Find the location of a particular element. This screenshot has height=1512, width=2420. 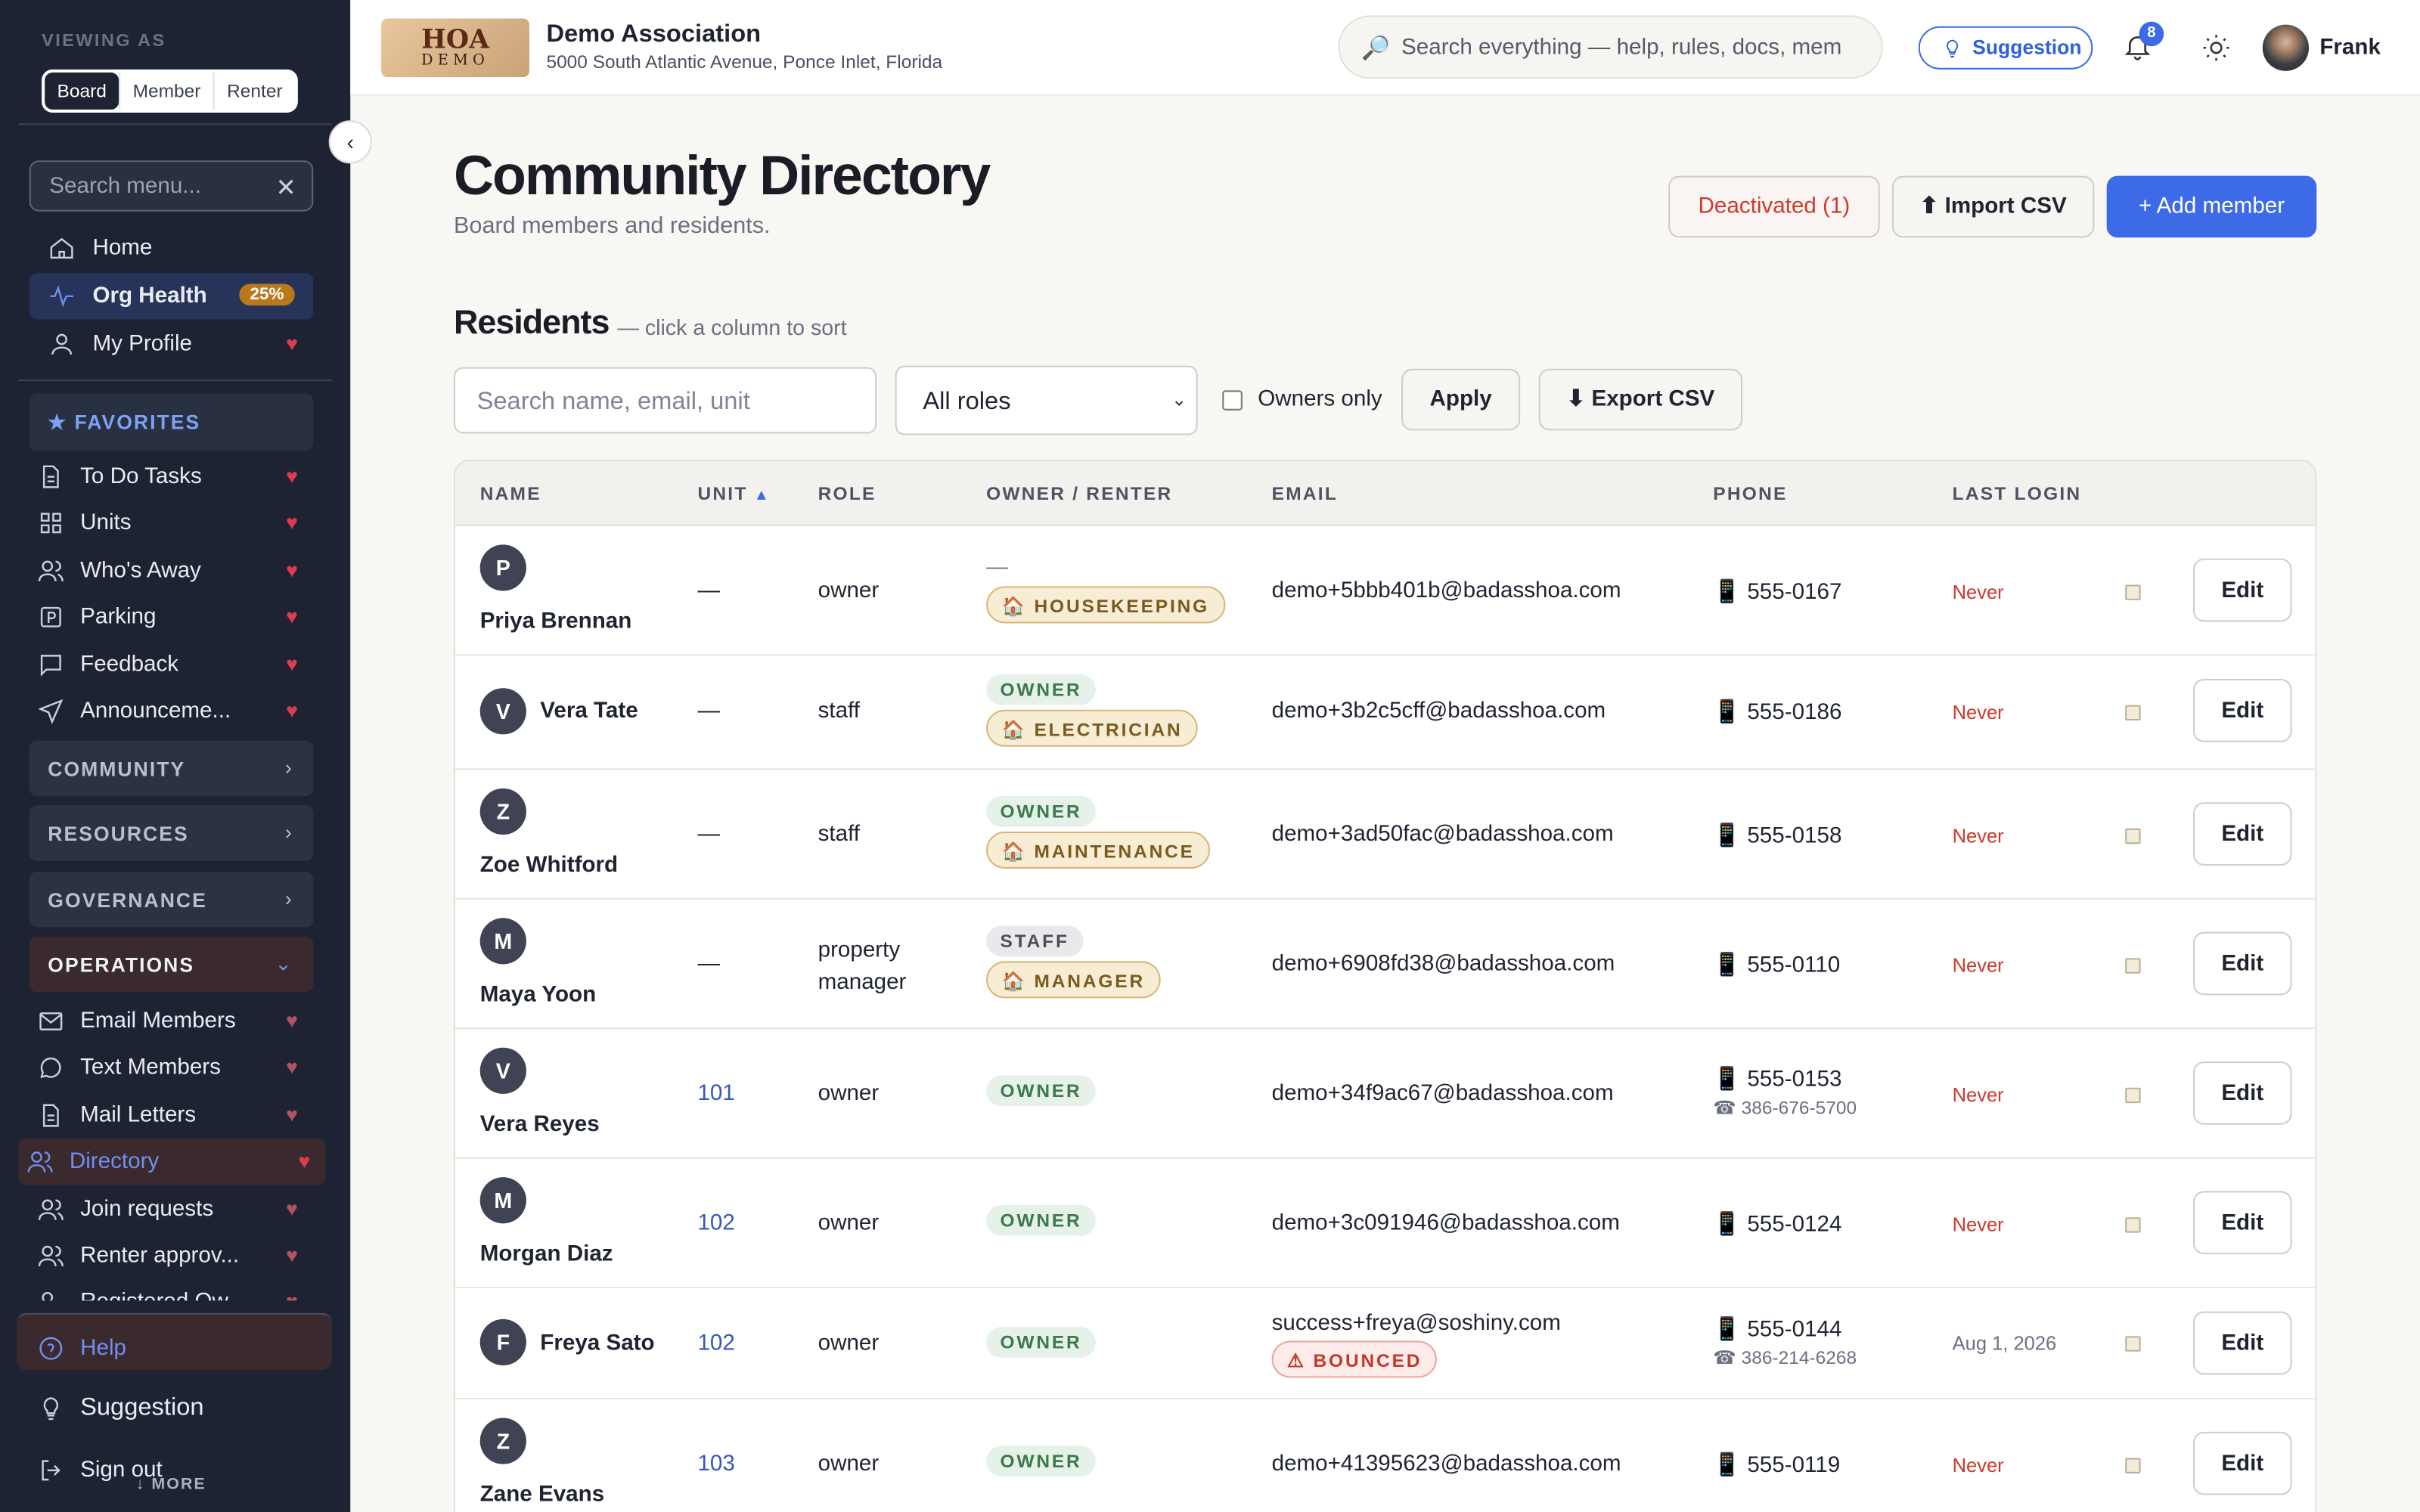

resident-email: demo+3b2c5cff@badasshoa.com is located at coordinates (1439, 711).